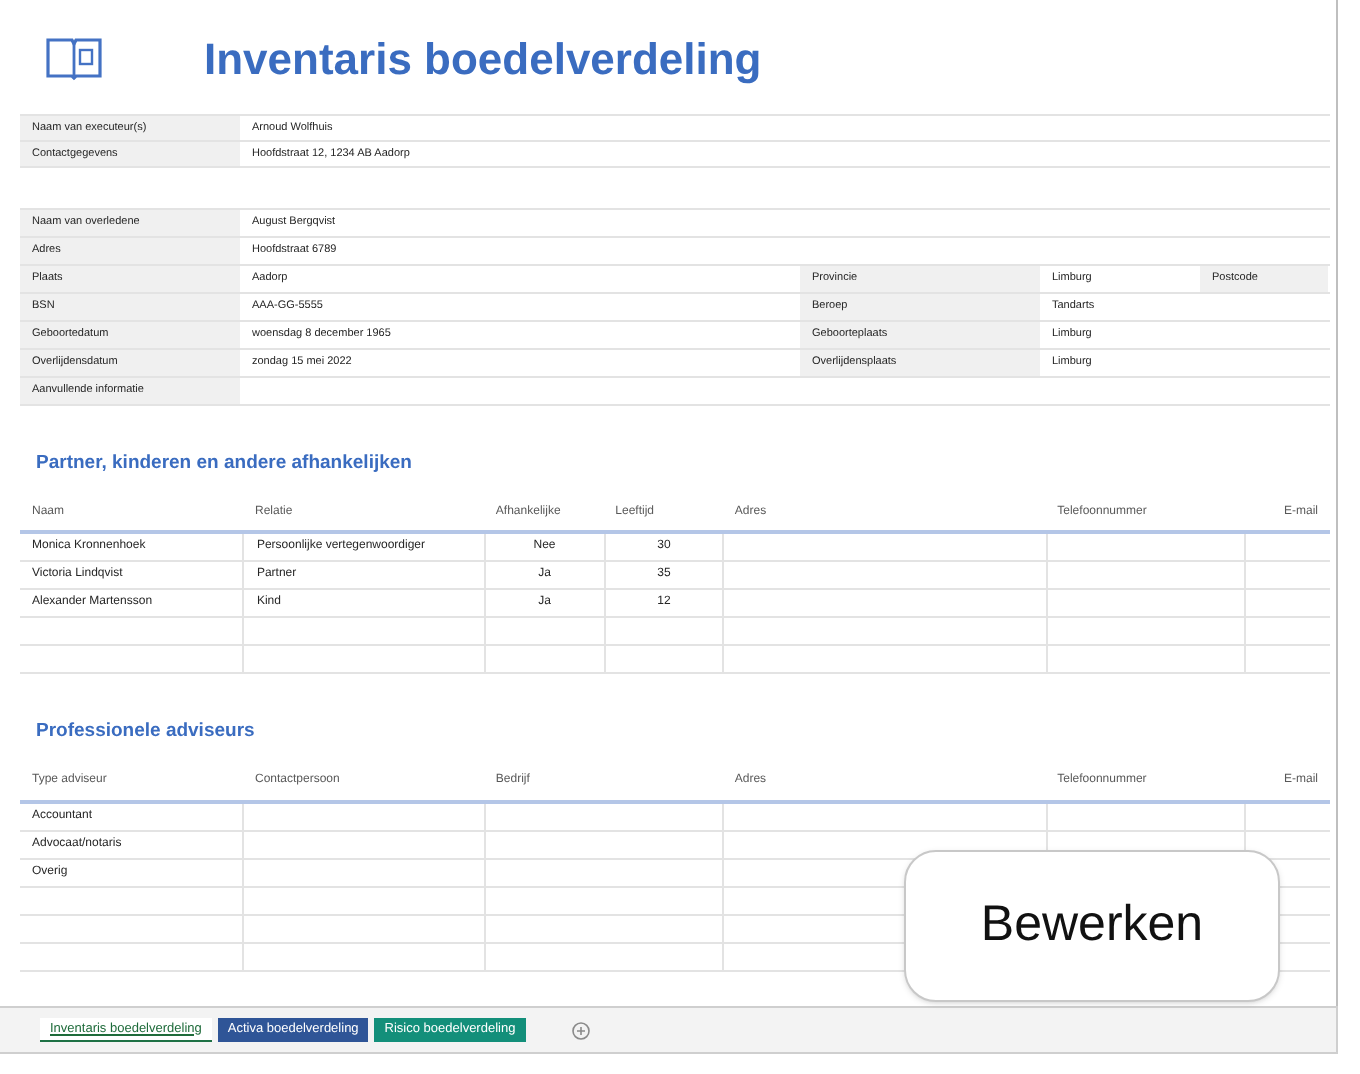 Image resolution: width=1360 pixels, height=1074 pixels. I want to click on edit-button: Bewerken, so click(1092, 925).